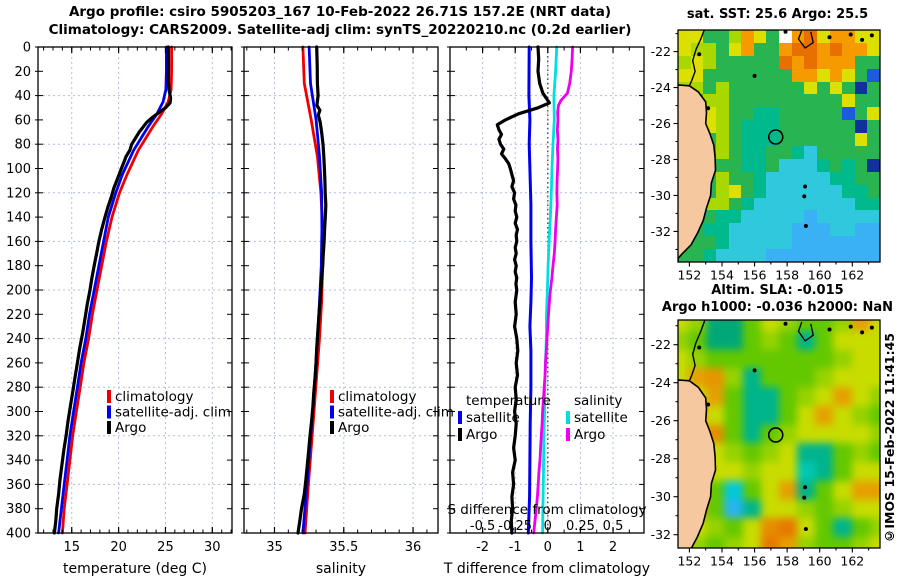 The image size is (900, 580). Describe the element at coordinates (508, 401) in the screenshot. I see `legend-group-title: temperature` at that location.